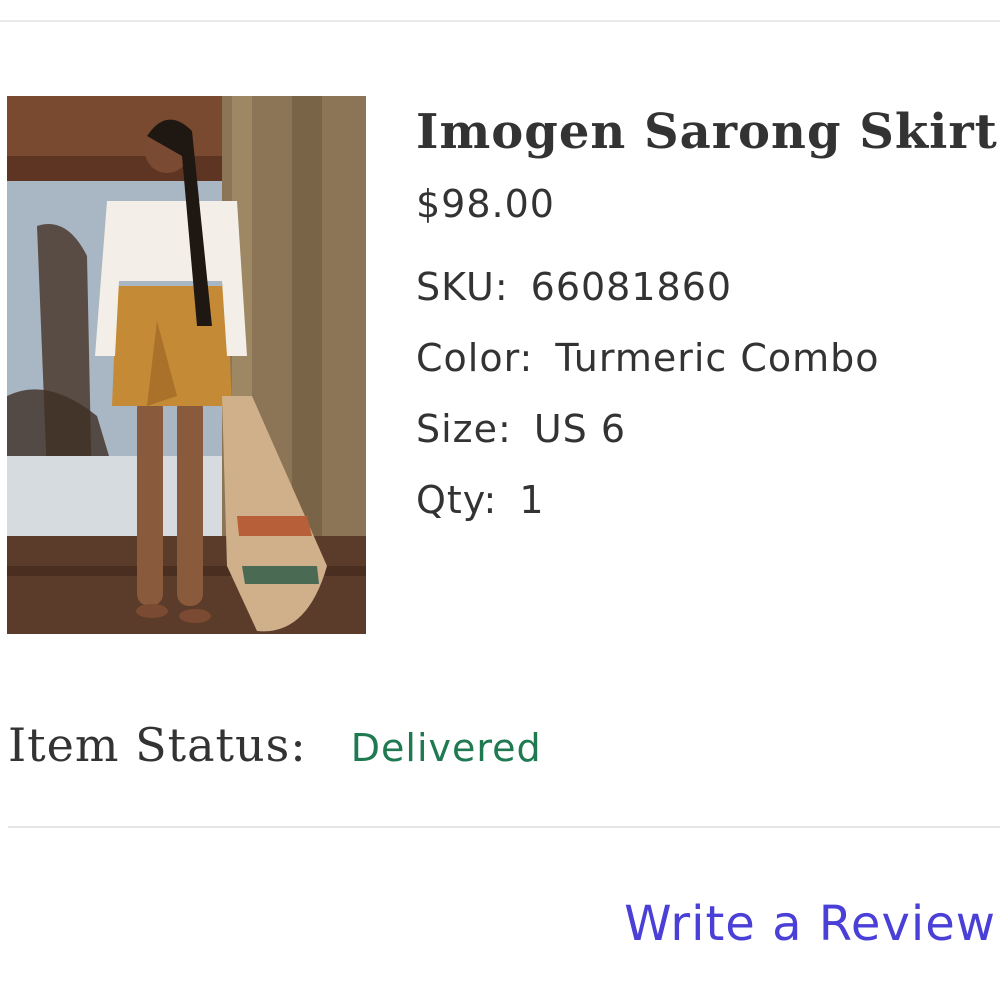 The height and width of the screenshot is (1000, 1000). Describe the element at coordinates (157, 745) in the screenshot. I see `item-status-label: Item Status:` at that location.